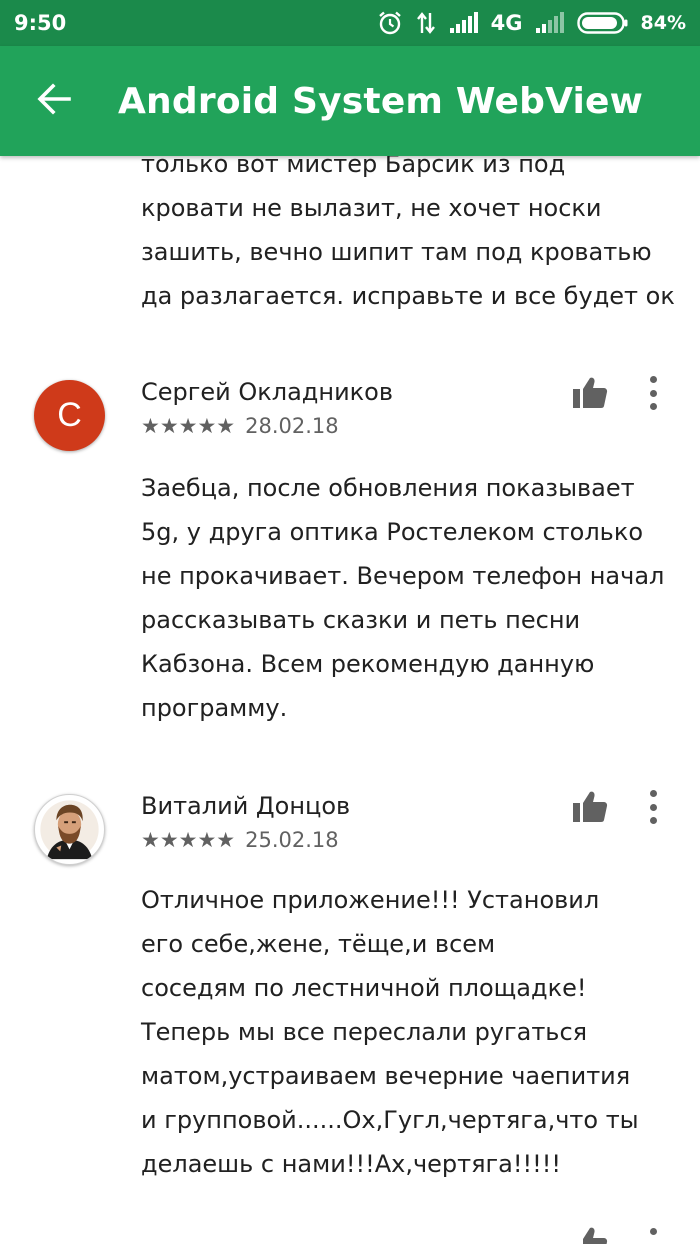 This screenshot has height=1244, width=700. What do you see at coordinates (531, 23) in the screenshot?
I see `status-icons: 4G 84%` at bounding box center [531, 23].